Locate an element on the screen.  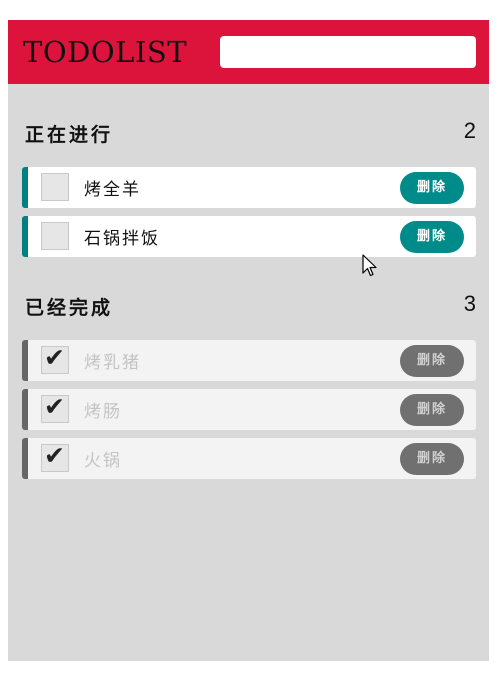
todo-item: 石锅拌饭 删除 is located at coordinates (249, 236).